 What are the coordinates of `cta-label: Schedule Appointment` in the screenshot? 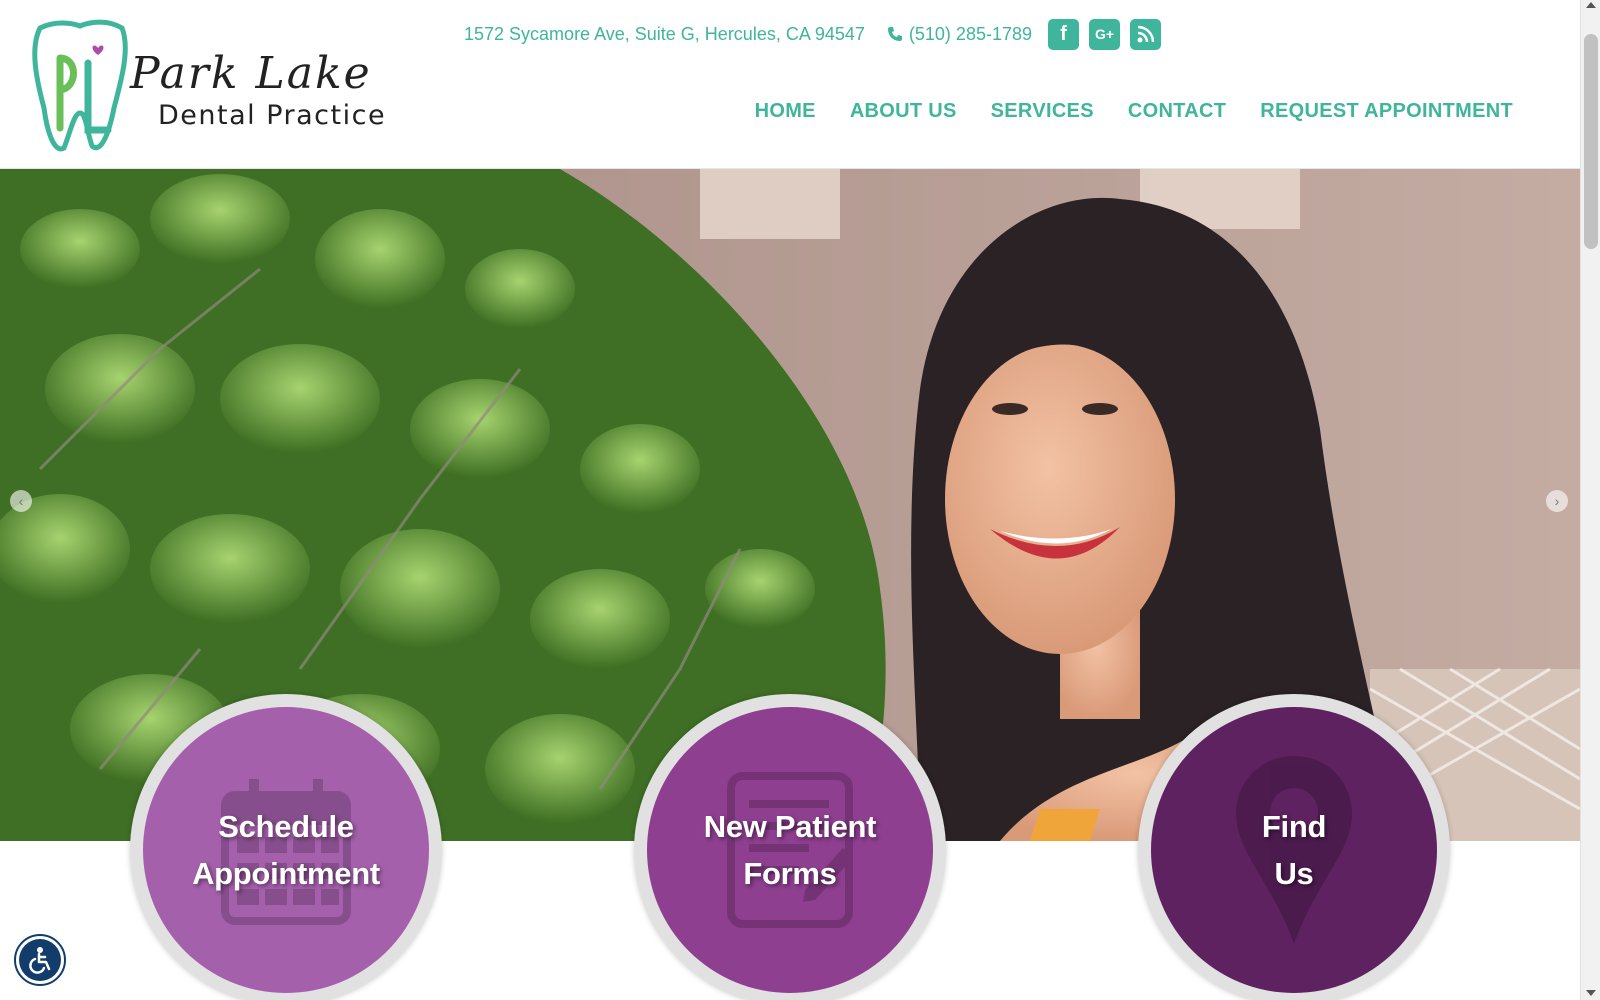 It's located at (286, 850).